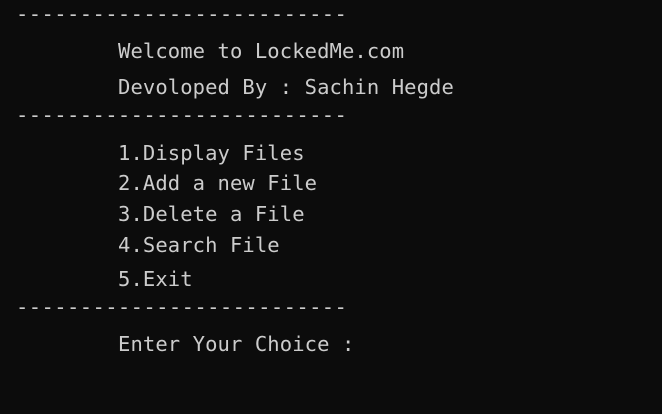 The height and width of the screenshot is (414, 665). I want to click on menu-option-exit: 5.Exit, so click(155, 279).